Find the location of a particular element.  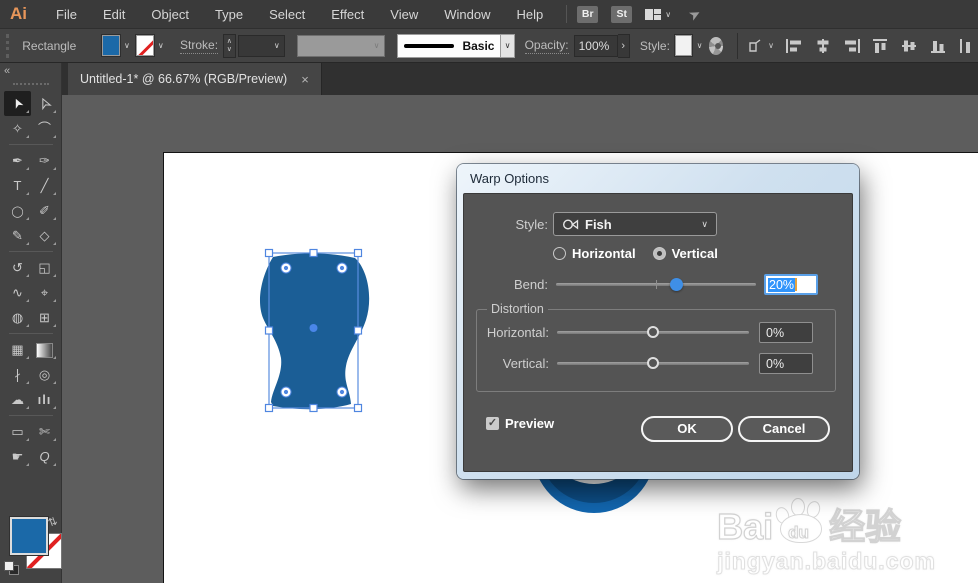

menu-effect: Effect is located at coordinates (347, 14).